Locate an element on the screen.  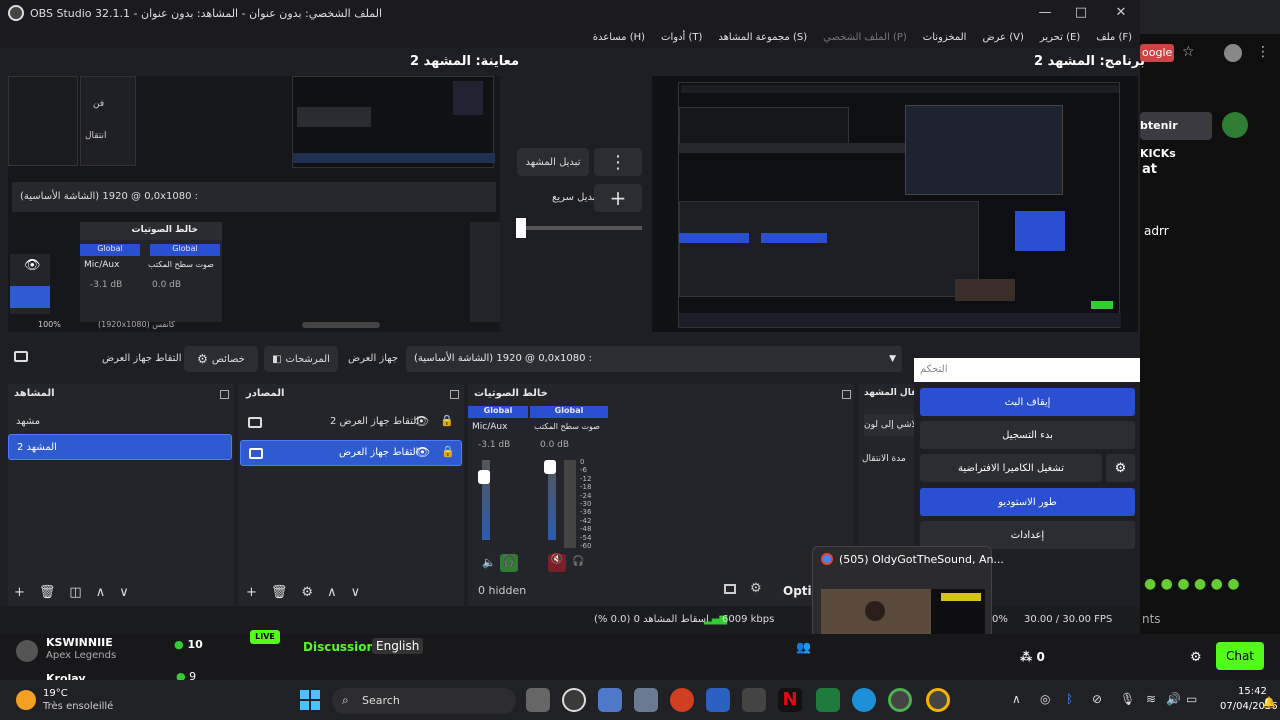
nested-eye-icon: 👁 is located at coordinates (32, 265).